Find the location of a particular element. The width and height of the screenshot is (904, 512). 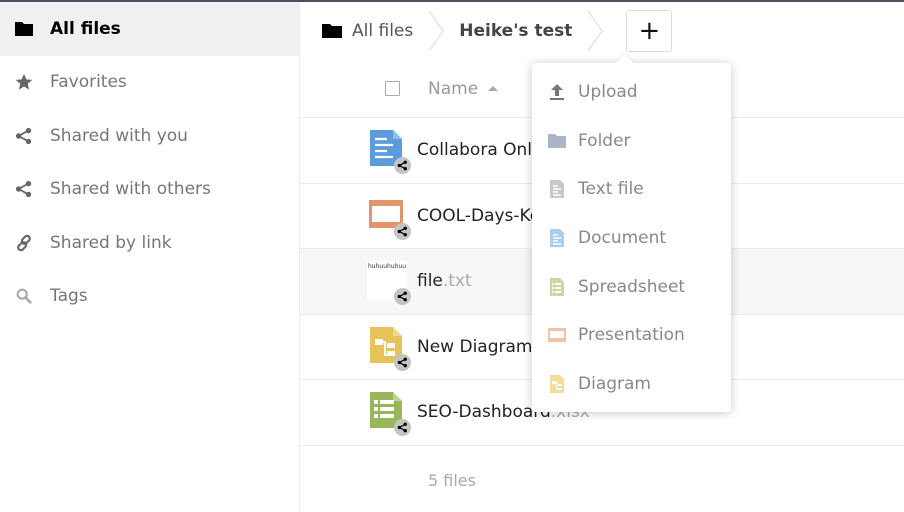

sidebar-item-tags: Tags is located at coordinates (149, 297).